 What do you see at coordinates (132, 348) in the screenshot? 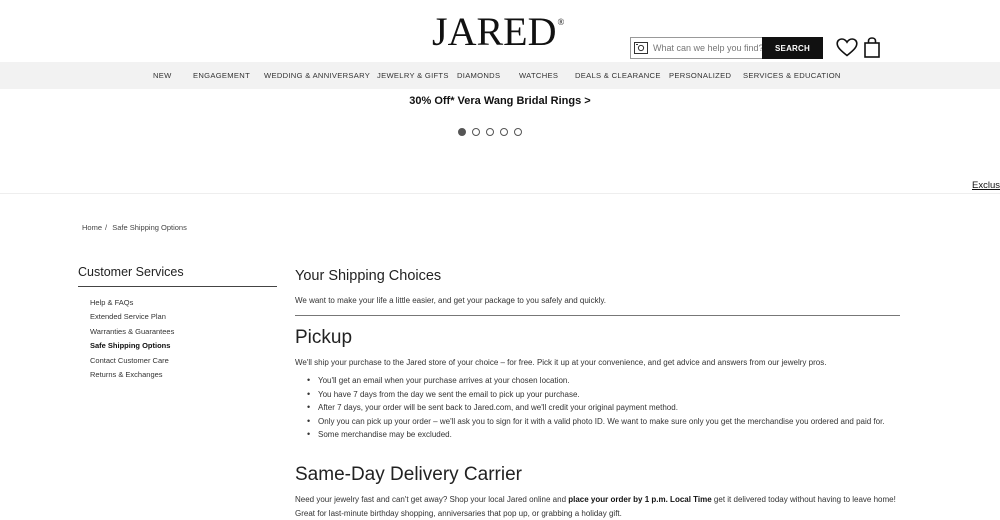
I see `sidebar-item-safe-shipping-options: Safe Shipping Options` at bounding box center [132, 348].